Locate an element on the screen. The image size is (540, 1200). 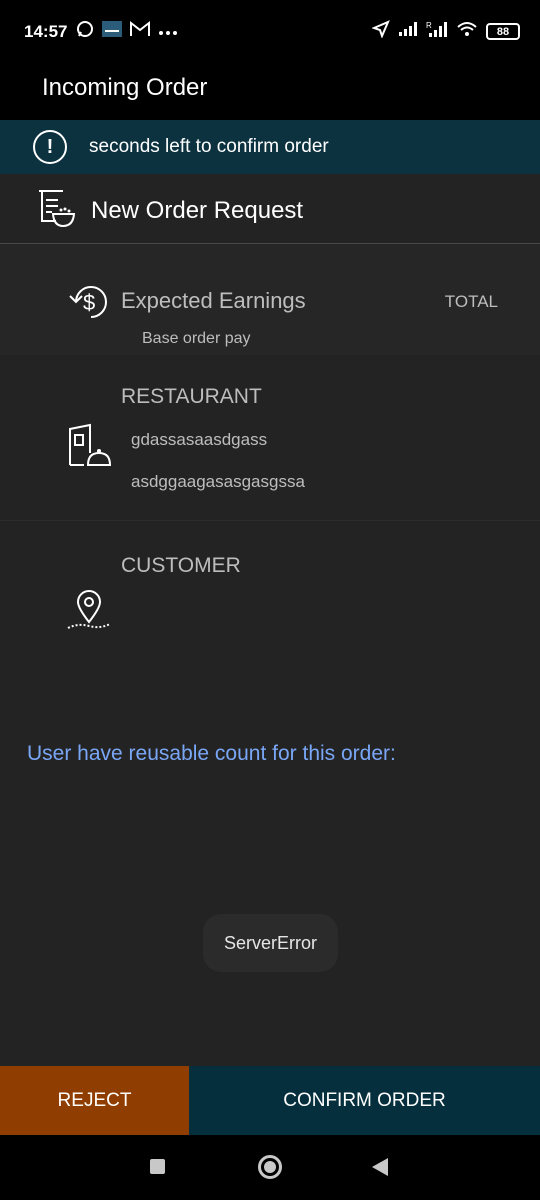
earnings-section: $ Expected Earnings TOTAL Base order pay is located at coordinates (270, 300).